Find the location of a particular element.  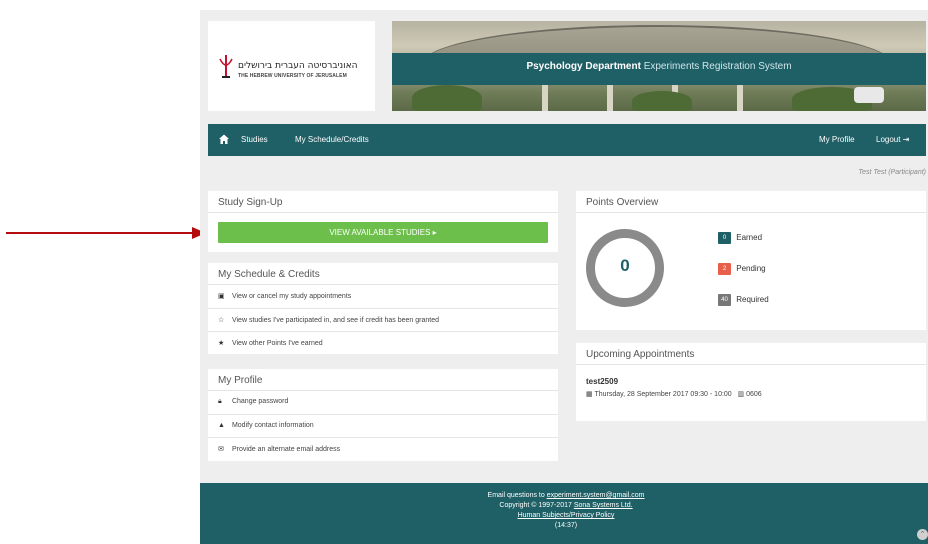

appointment-room: 0606 is located at coordinates (754, 394).